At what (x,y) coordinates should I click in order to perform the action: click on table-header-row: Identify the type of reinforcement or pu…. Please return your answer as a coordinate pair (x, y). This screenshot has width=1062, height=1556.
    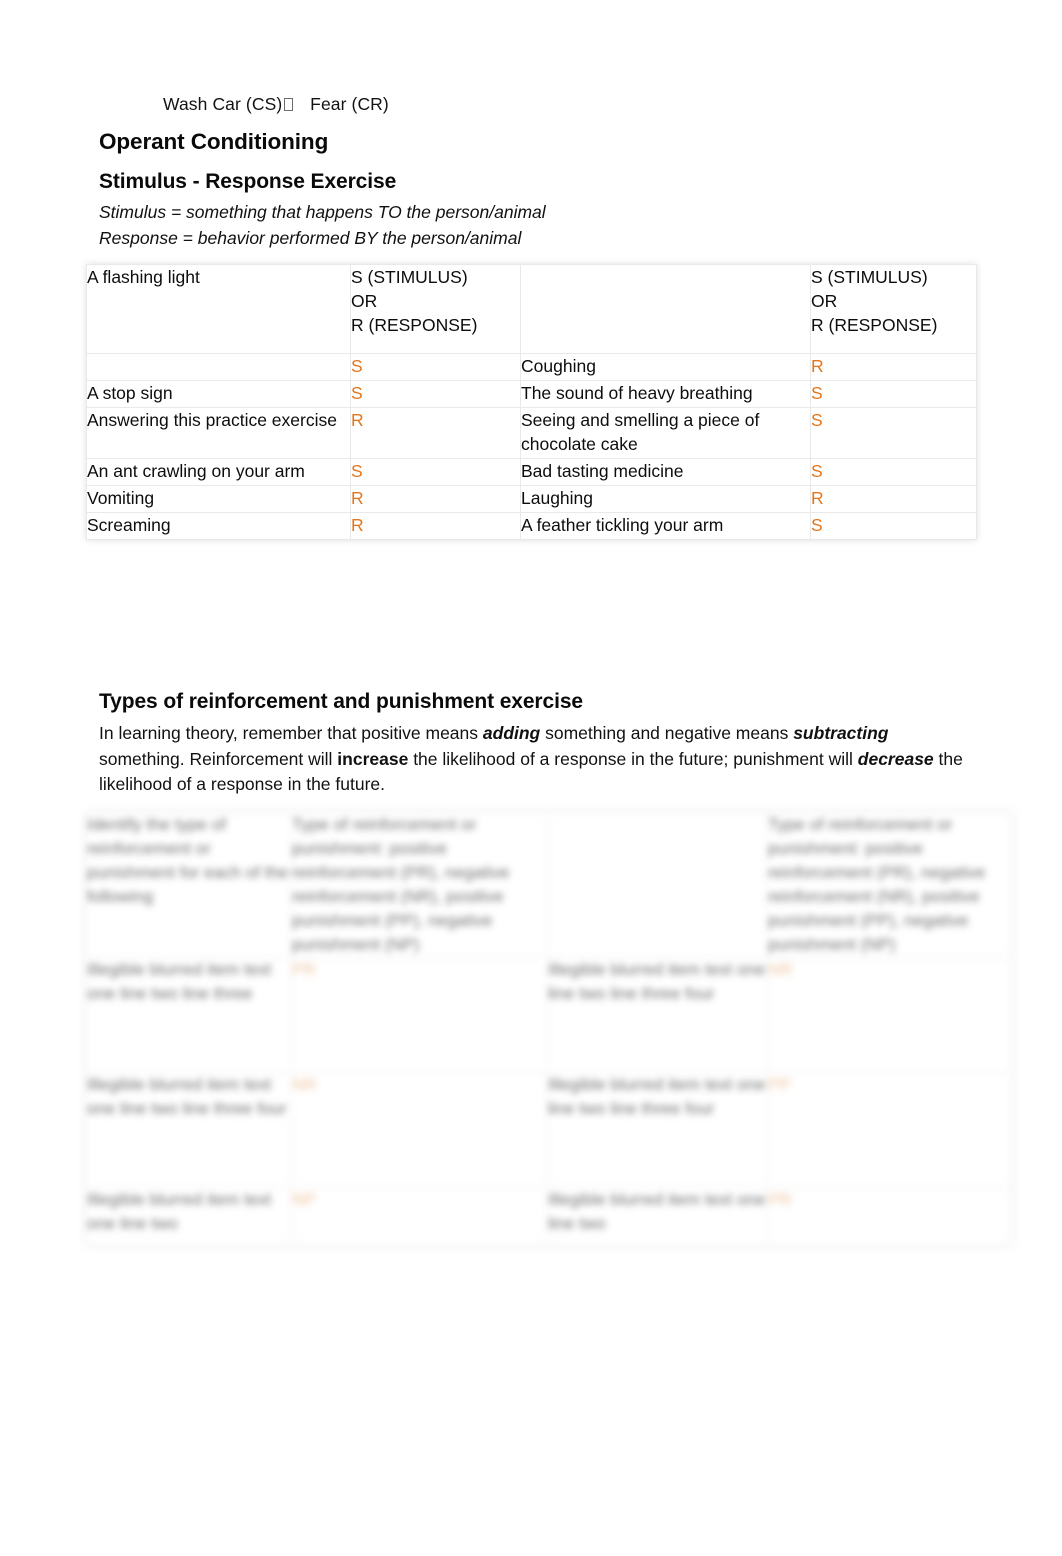
    Looking at the image, I should click on (549, 885).